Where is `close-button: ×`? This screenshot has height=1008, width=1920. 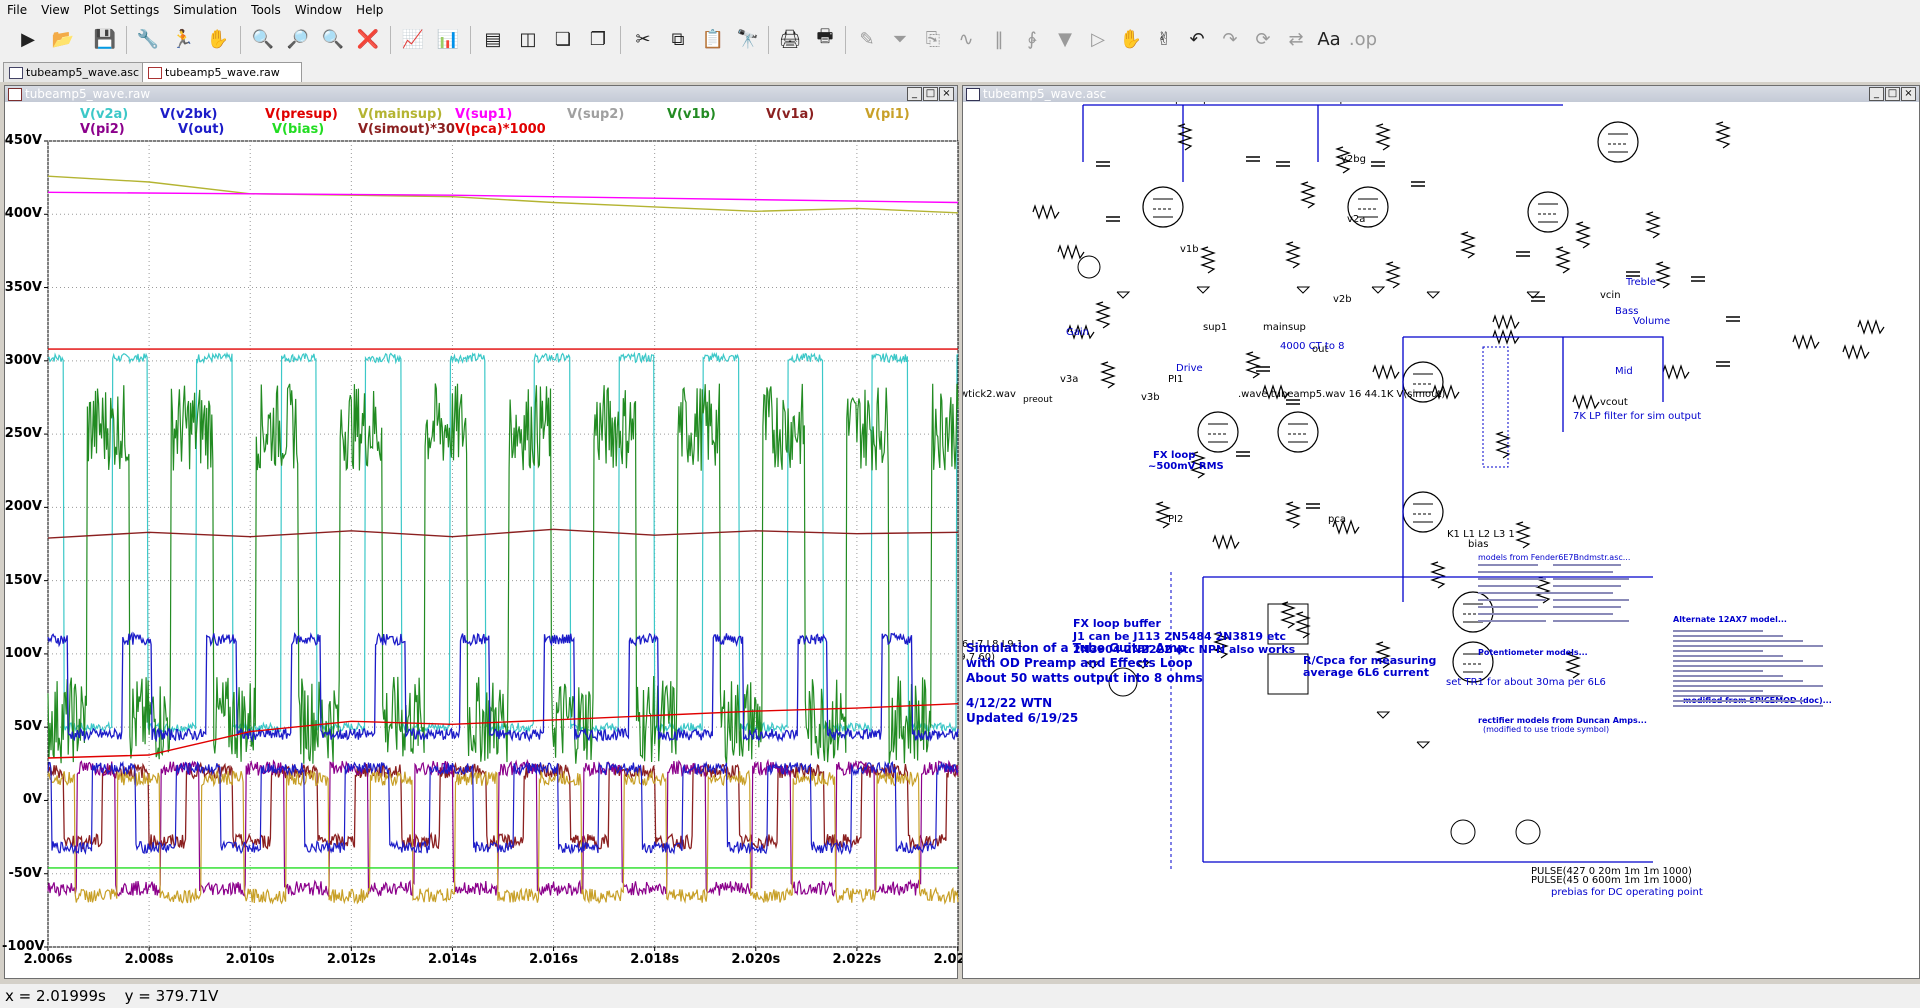
close-button: × is located at coordinates (1908, 94).